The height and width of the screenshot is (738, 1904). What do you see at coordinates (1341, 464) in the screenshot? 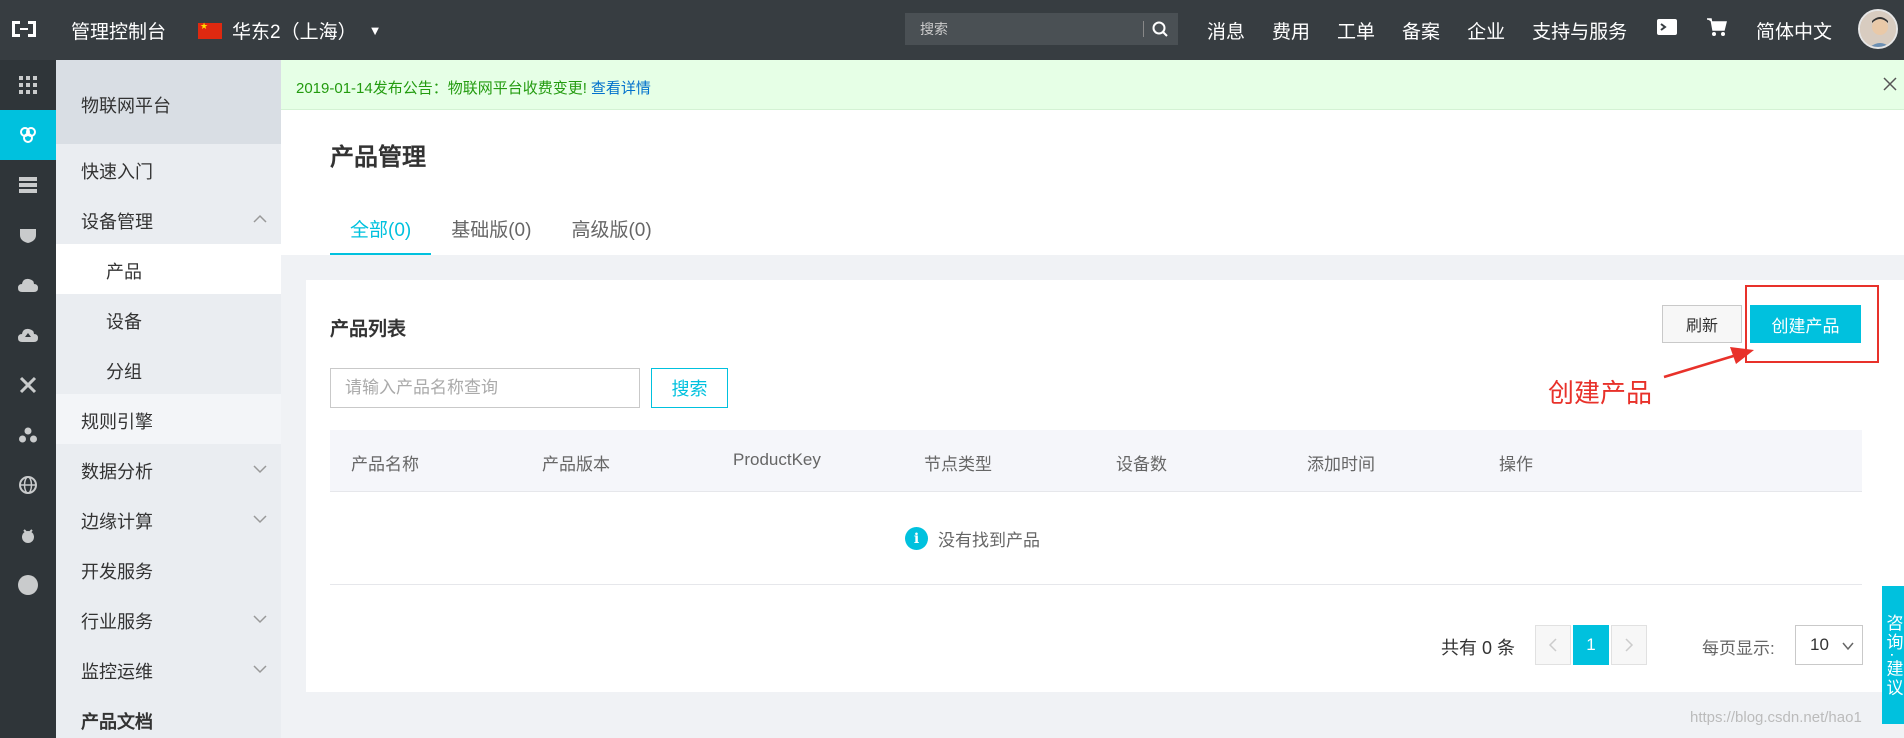
I see `column-header-added-time: 添加时间` at bounding box center [1341, 464].